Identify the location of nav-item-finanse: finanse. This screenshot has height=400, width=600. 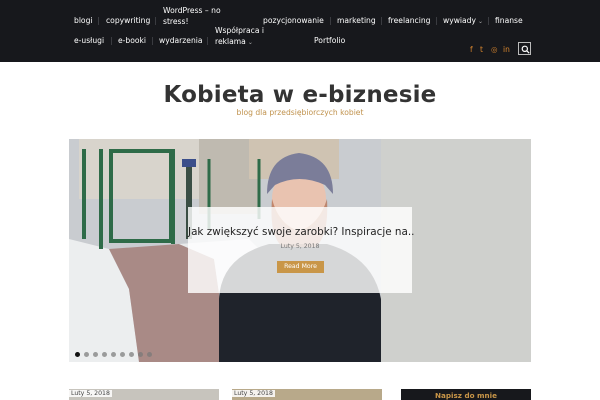
(509, 20).